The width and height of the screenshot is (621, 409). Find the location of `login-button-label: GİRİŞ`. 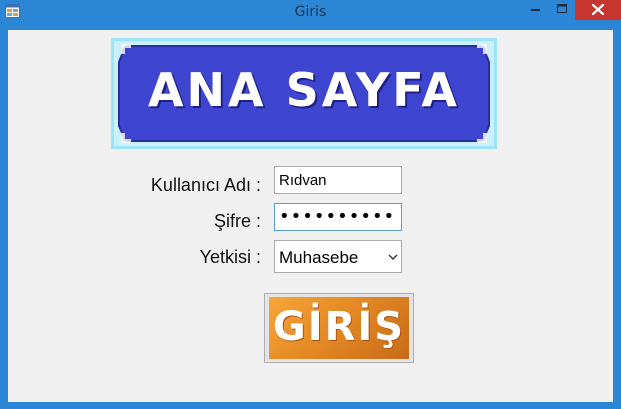

login-button-label: GİRİŞ is located at coordinates (339, 327).